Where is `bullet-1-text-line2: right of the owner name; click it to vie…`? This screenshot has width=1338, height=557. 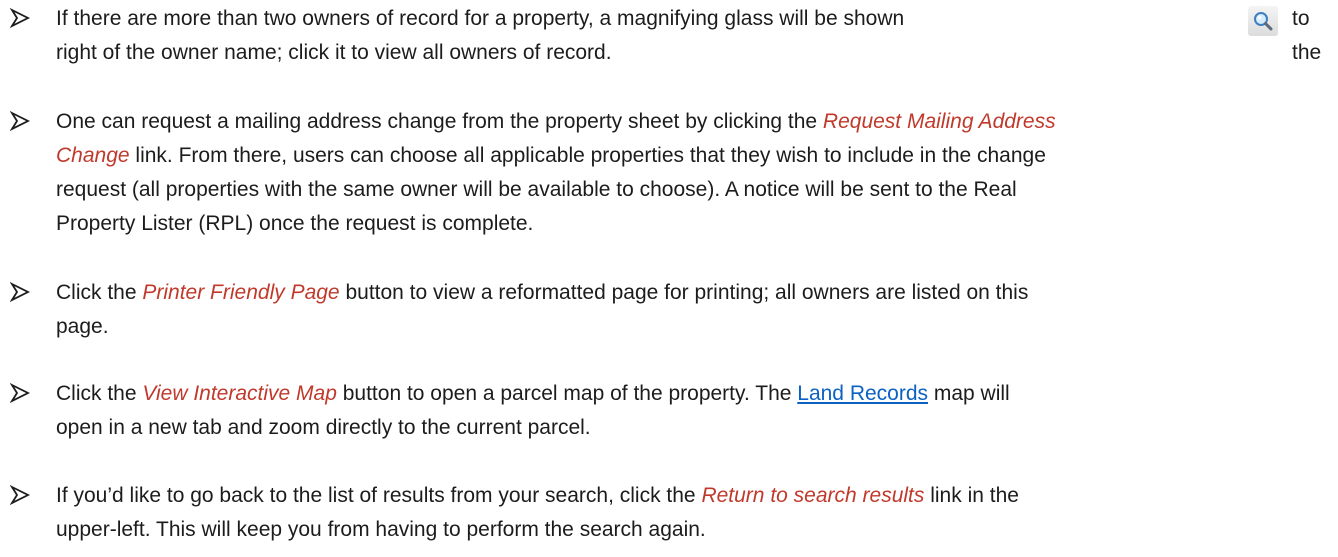
bullet-1-text-line2: right of the owner name; click it to vie… is located at coordinates (334, 52).